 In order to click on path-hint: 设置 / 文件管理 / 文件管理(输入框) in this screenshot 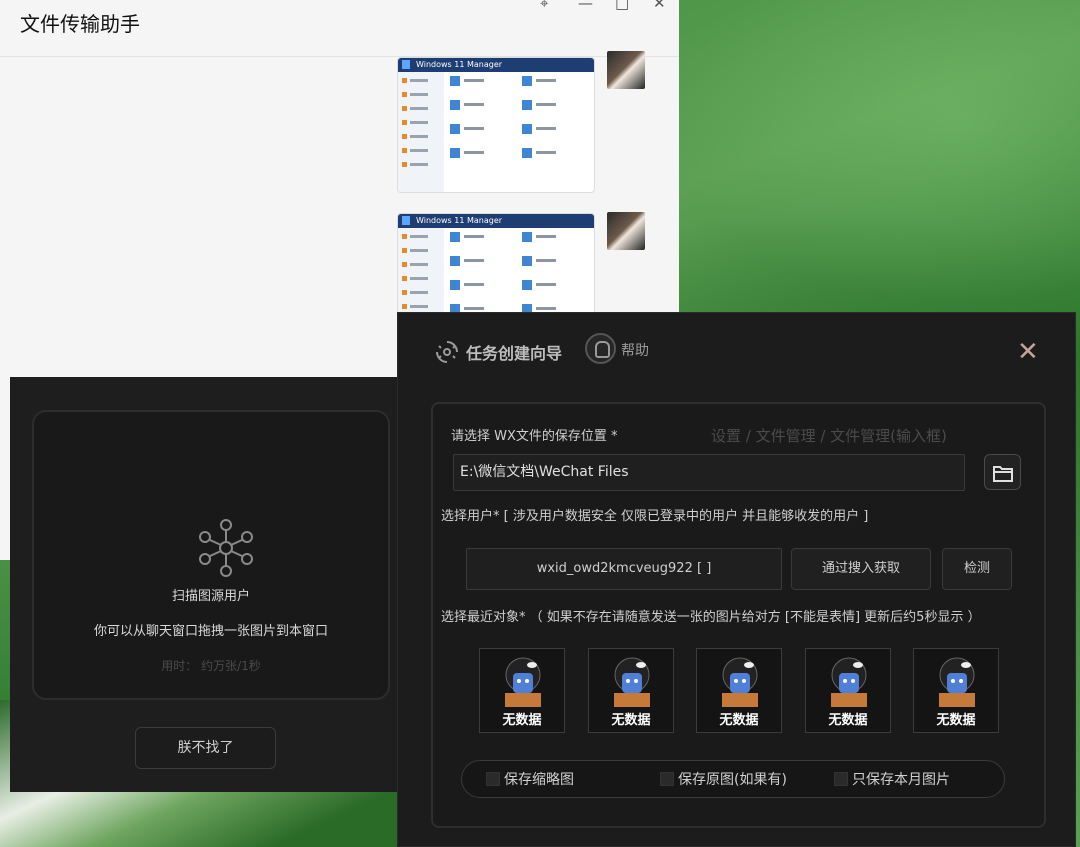, I will do `click(829, 436)`.